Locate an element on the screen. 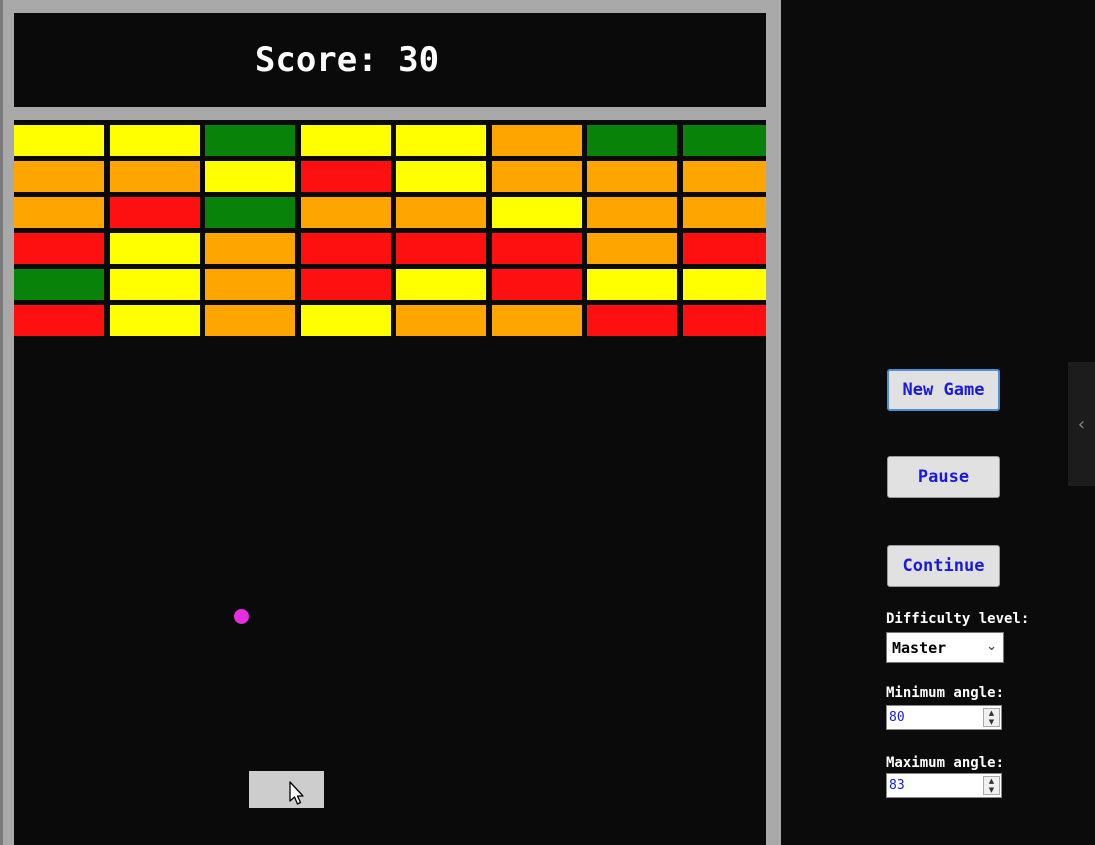 This screenshot has height=845, width=1095. max-angle-input: 83 ▲ ▼ is located at coordinates (944, 785).